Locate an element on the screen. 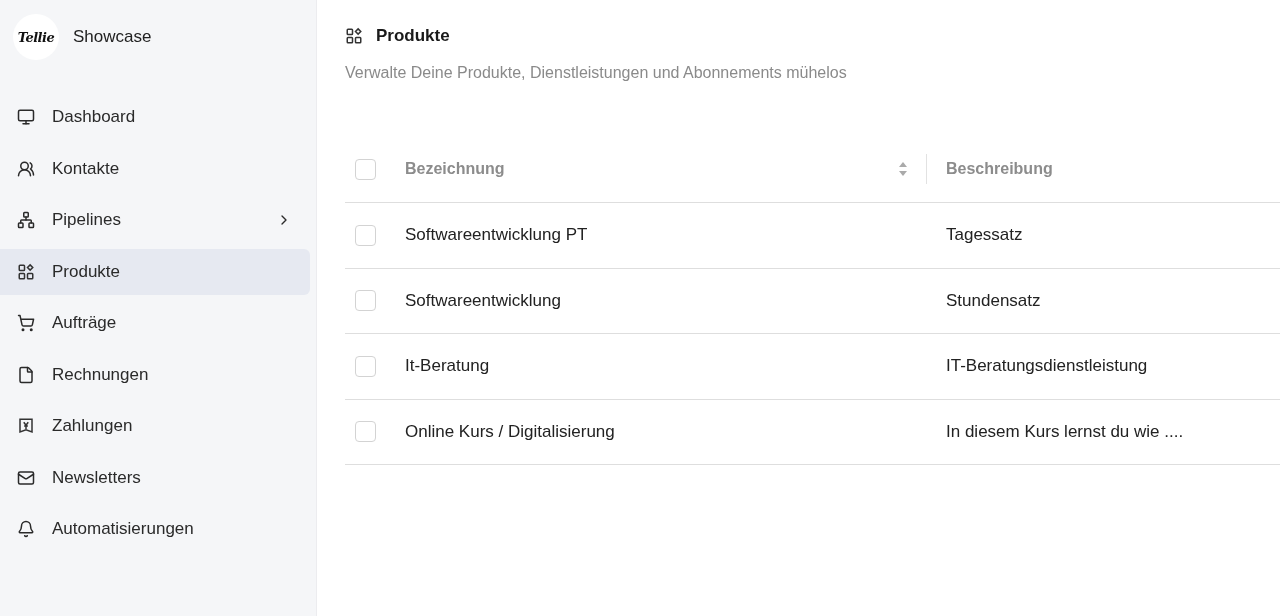 This screenshot has width=1280, height=616. table-cell-text: Softwareentwicklung PT is located at coordinates (497, 235).